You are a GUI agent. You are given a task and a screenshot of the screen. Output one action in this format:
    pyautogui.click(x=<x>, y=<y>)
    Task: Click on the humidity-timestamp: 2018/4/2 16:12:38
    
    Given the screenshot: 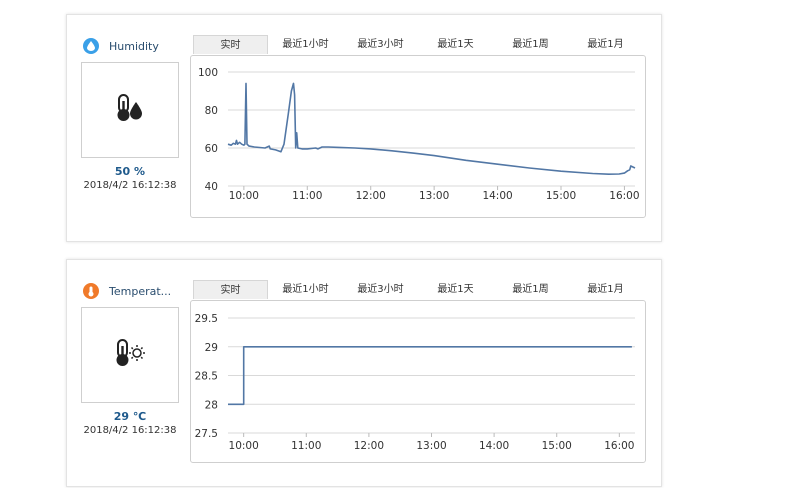 What is the action you would take?
    pyautogui.click(x=130, y=185)
    